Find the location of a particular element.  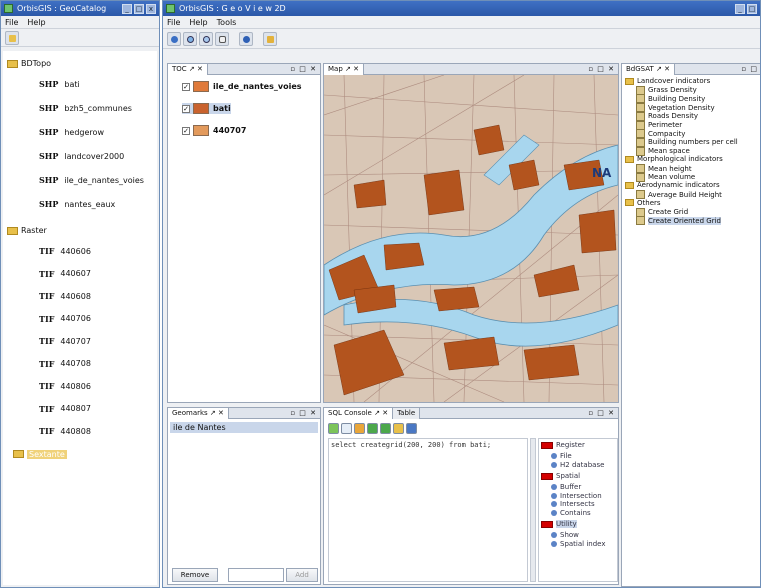

catalog-item: SHP bzh5_communes is located at coordinates (85, 108).